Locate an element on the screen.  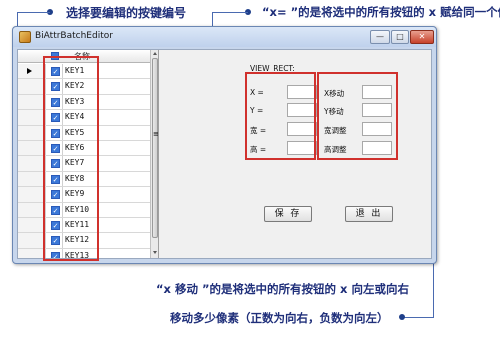
title-bar: BiAttrBatchEditor — □ ✕ is located at coordinates (224, 37).